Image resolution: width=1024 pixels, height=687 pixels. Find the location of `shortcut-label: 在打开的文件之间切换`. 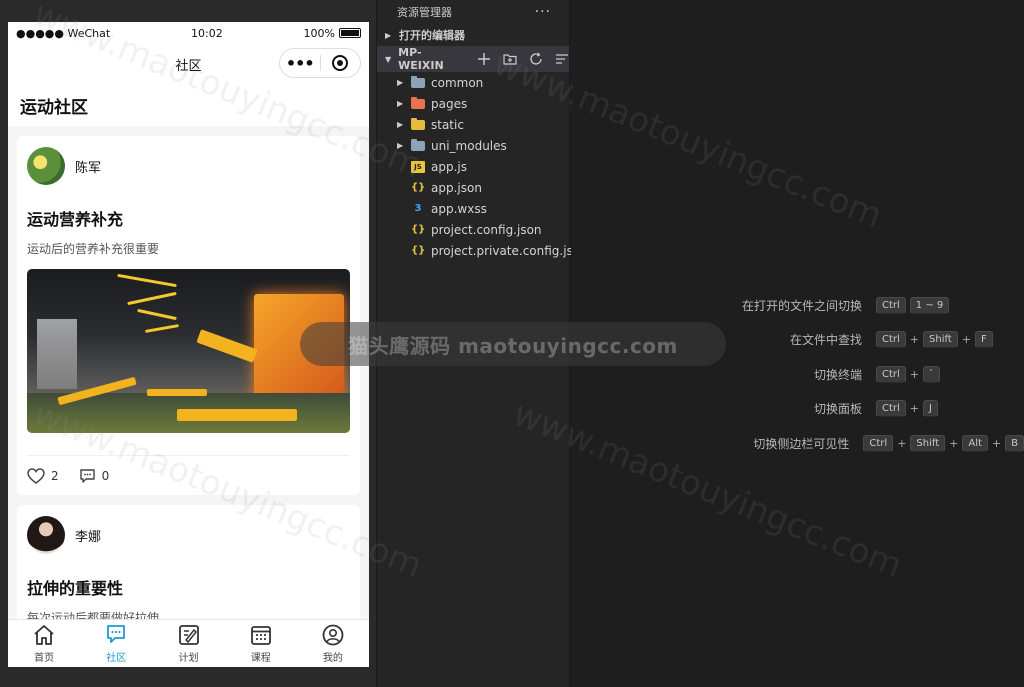

shortcut-label: 在打开的文件之间切换 is located at coordinates (801, 305).